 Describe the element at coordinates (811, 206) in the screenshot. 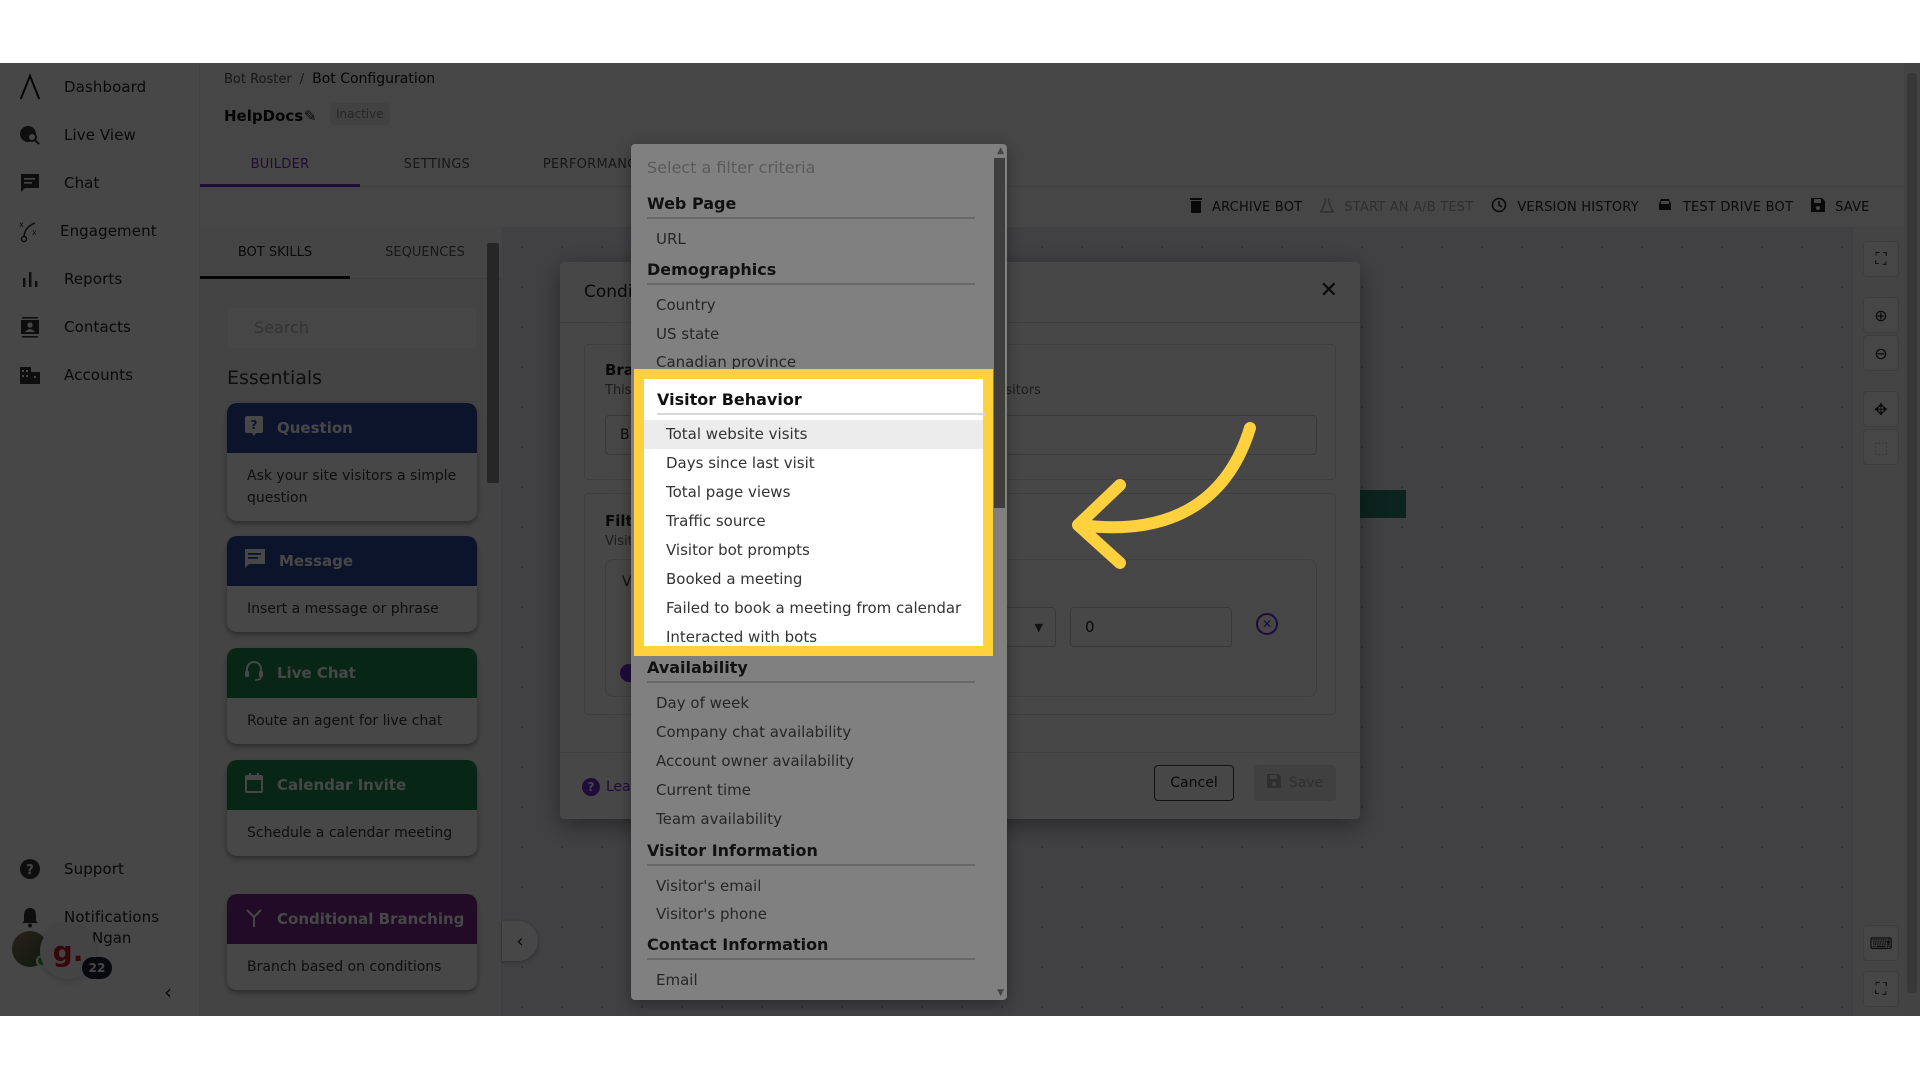

I see `dropdown-group-web-page: Web Page` at that location.